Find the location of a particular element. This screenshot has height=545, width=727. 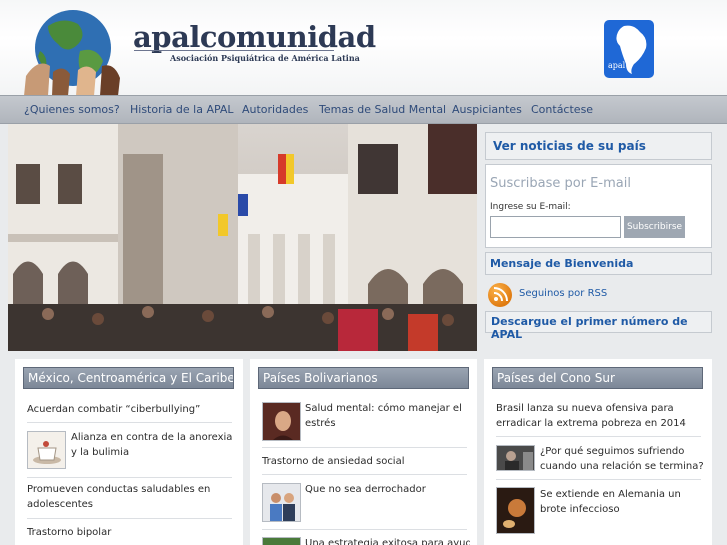

list-item: Salud mental: cómo manejar el estrés is located at coordinates (387, 416).